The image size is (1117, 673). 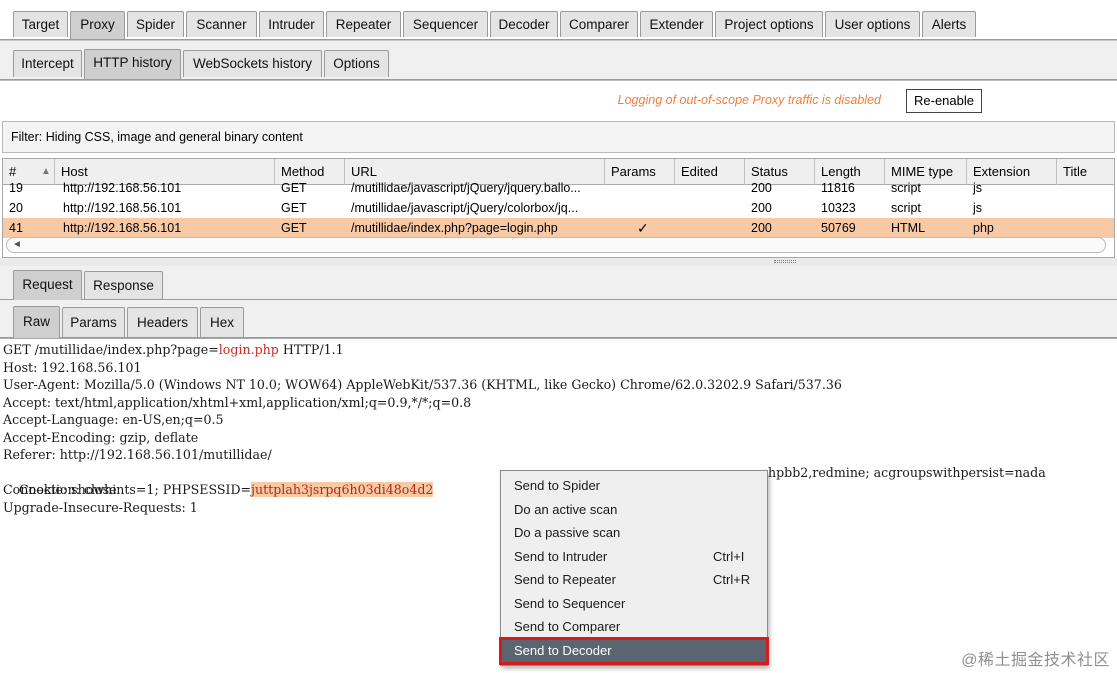 What do you see at coordinates (732, 579) in the screenshot?
I see `menu-shortcut: Ctrl+R` at bounding box center [732, 579].